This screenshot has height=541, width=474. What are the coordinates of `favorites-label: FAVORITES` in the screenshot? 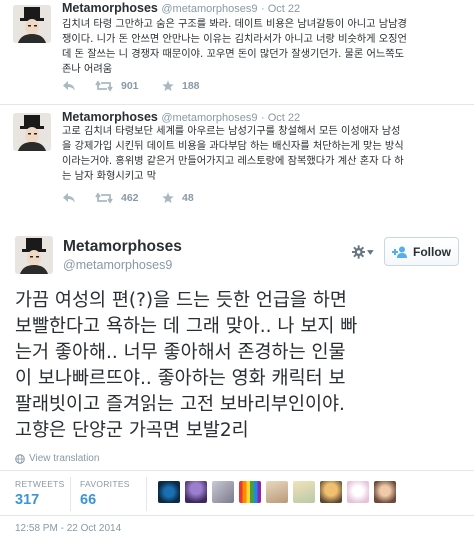 It's located at (105, 484).